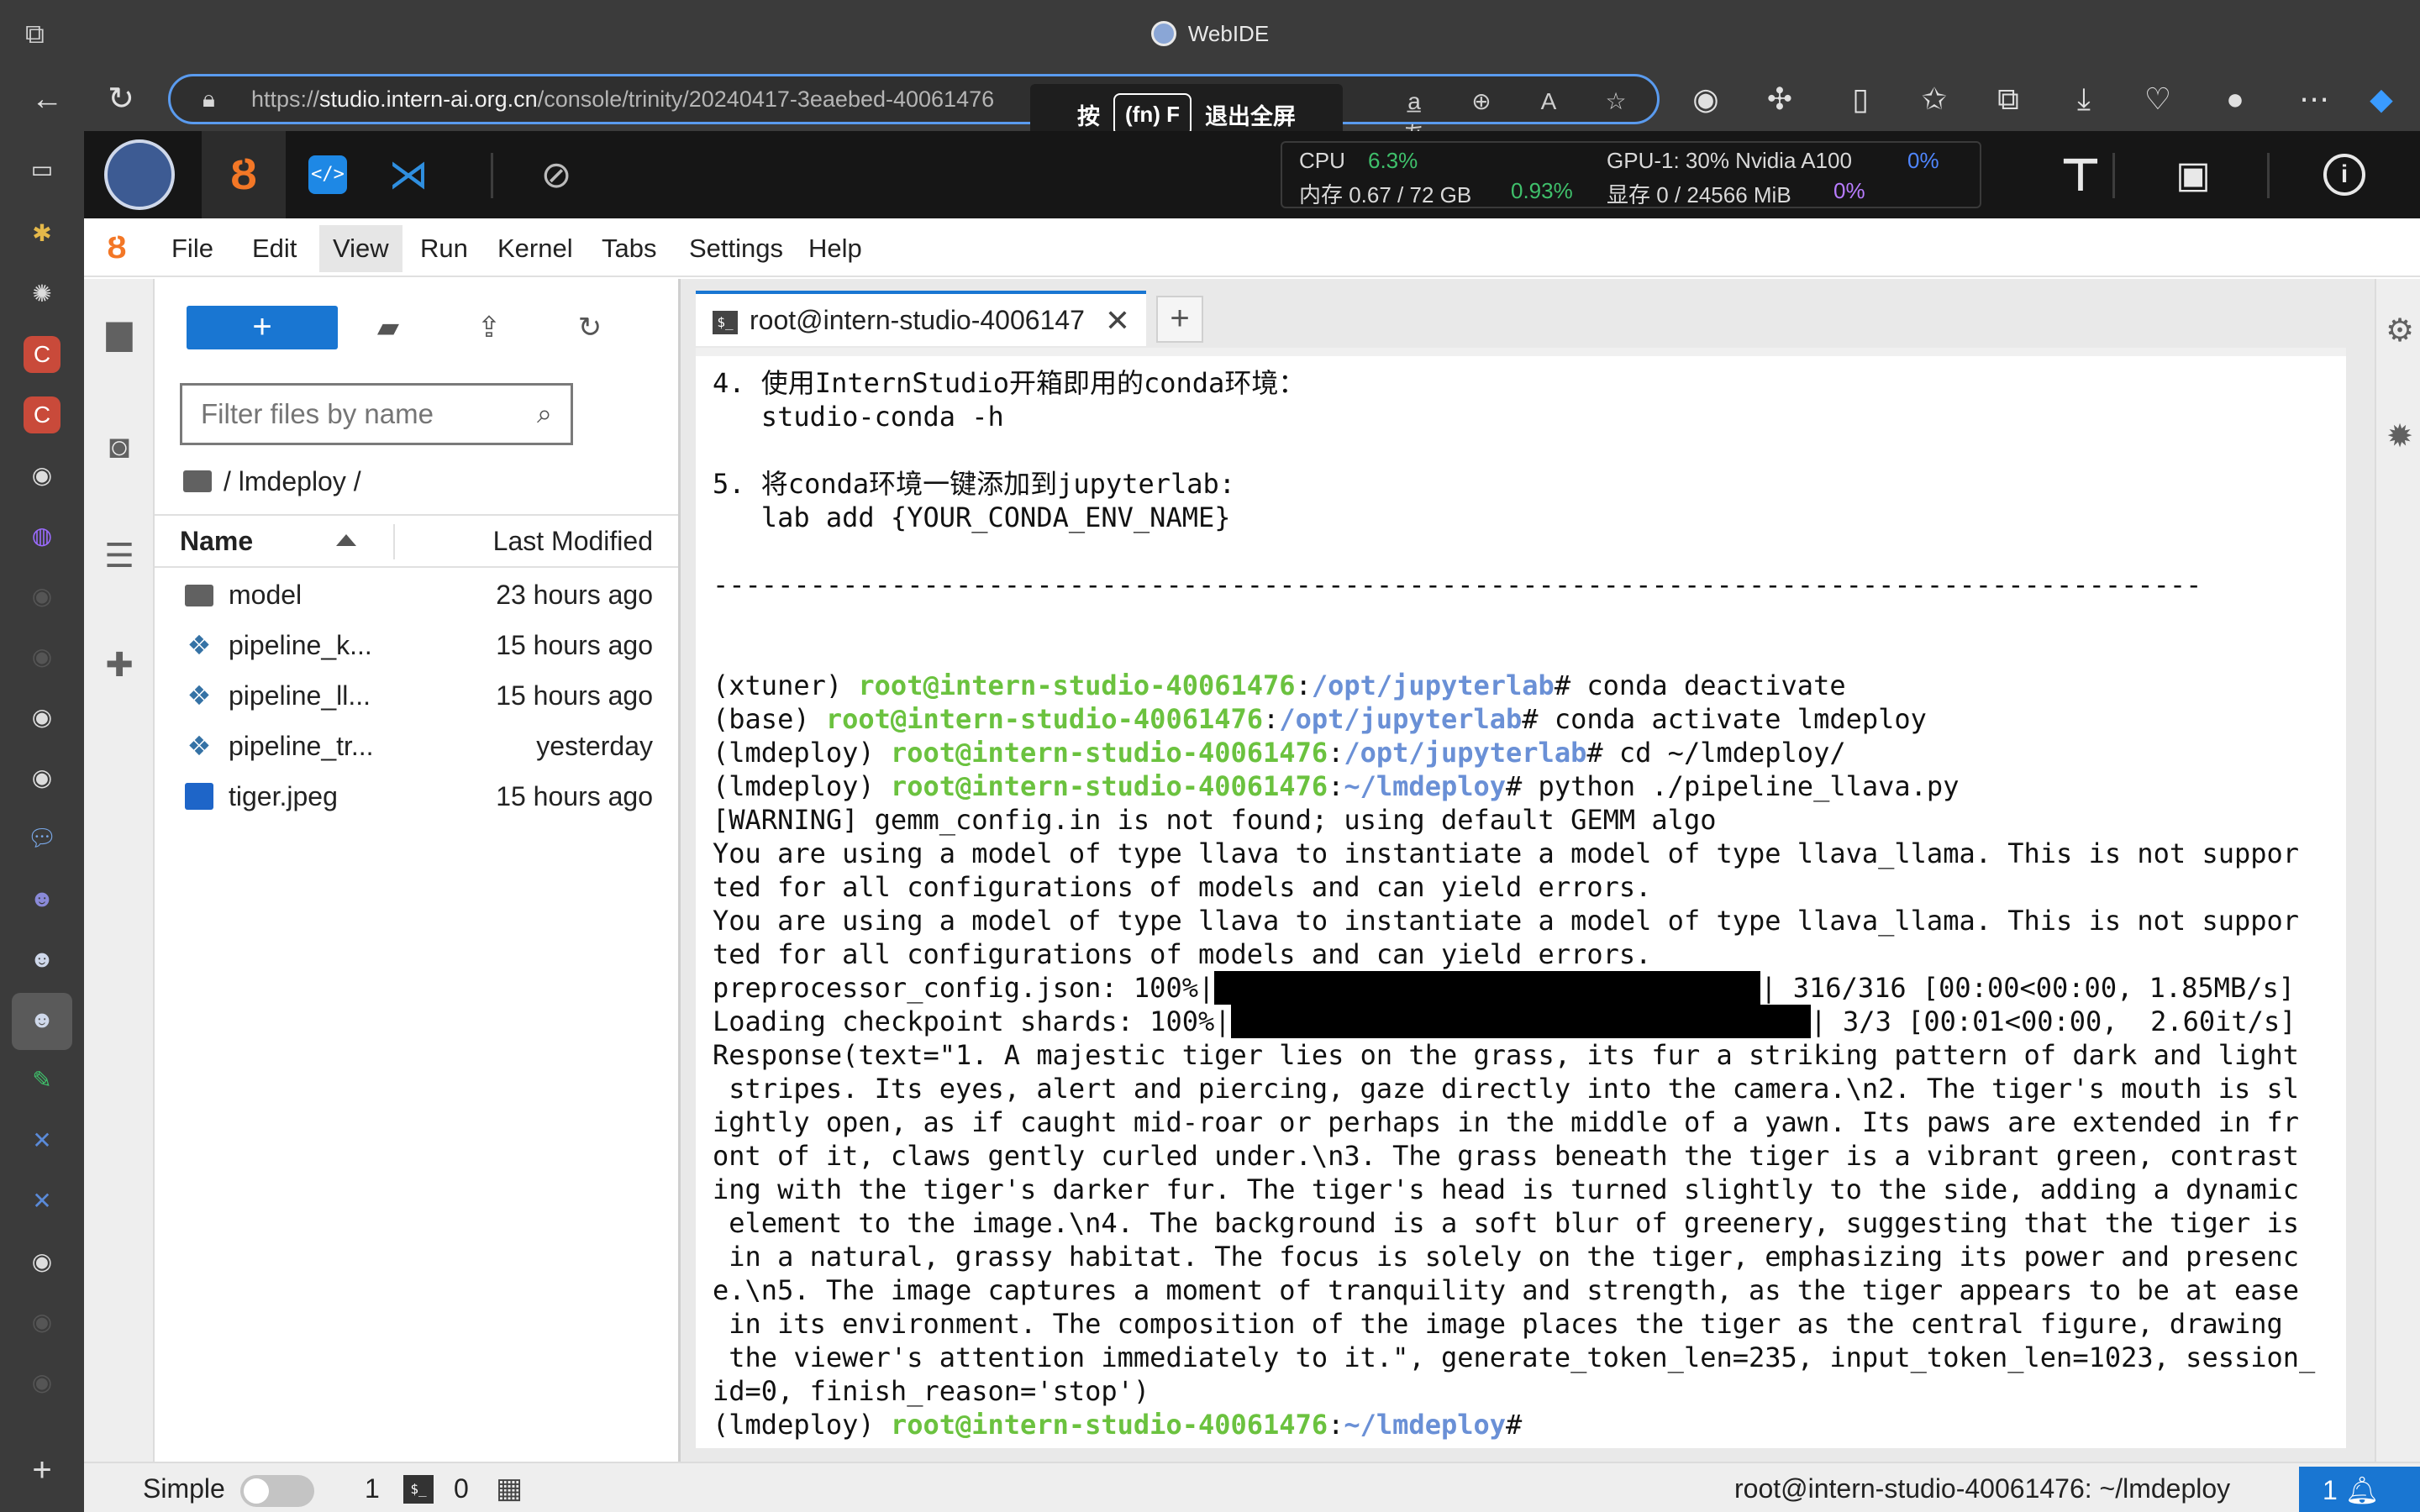 The image size is (2420, 1512). I want to click on debugger-bug-icon: ✹, so click(2399, 436).